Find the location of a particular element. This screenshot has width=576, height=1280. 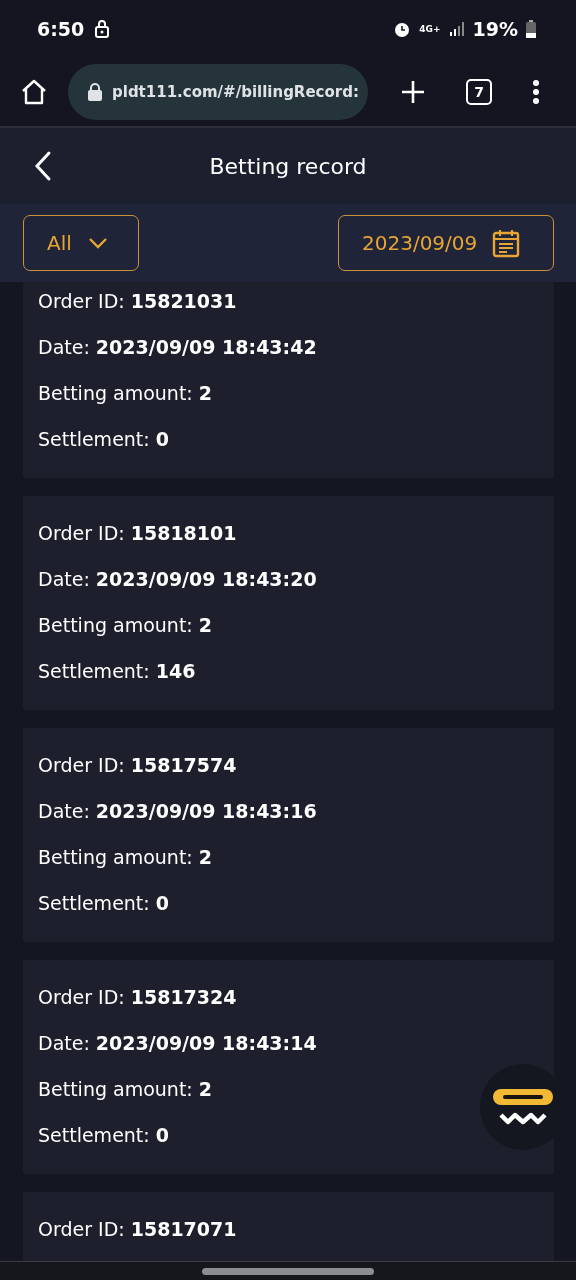

network-label: 4G+ is located at coordinates (430, 29).